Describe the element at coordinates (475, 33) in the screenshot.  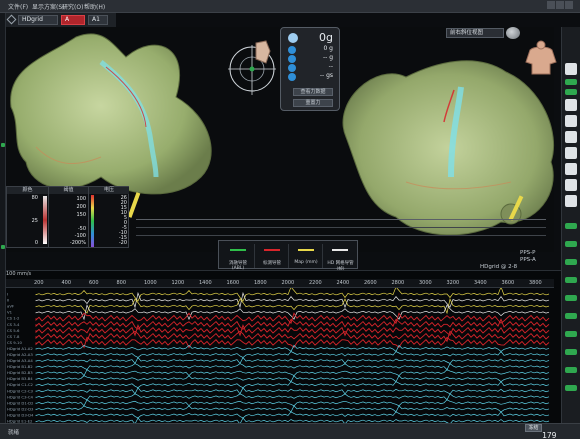
I see `view-dropdown: 前右斜位视图` at that location.